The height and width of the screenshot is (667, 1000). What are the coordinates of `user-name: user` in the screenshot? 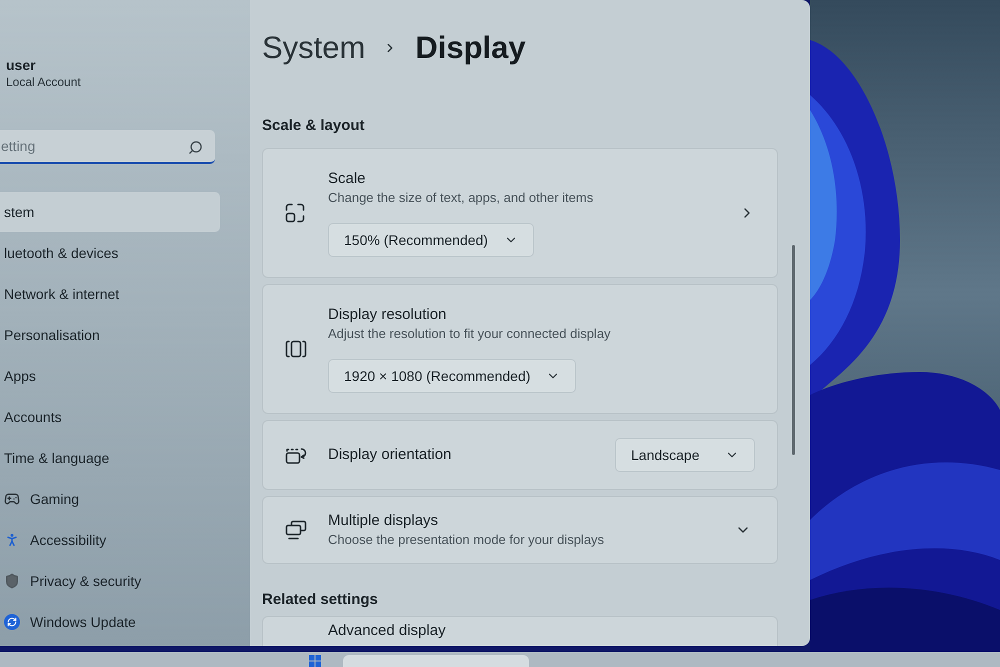 It's located at (21, 65).